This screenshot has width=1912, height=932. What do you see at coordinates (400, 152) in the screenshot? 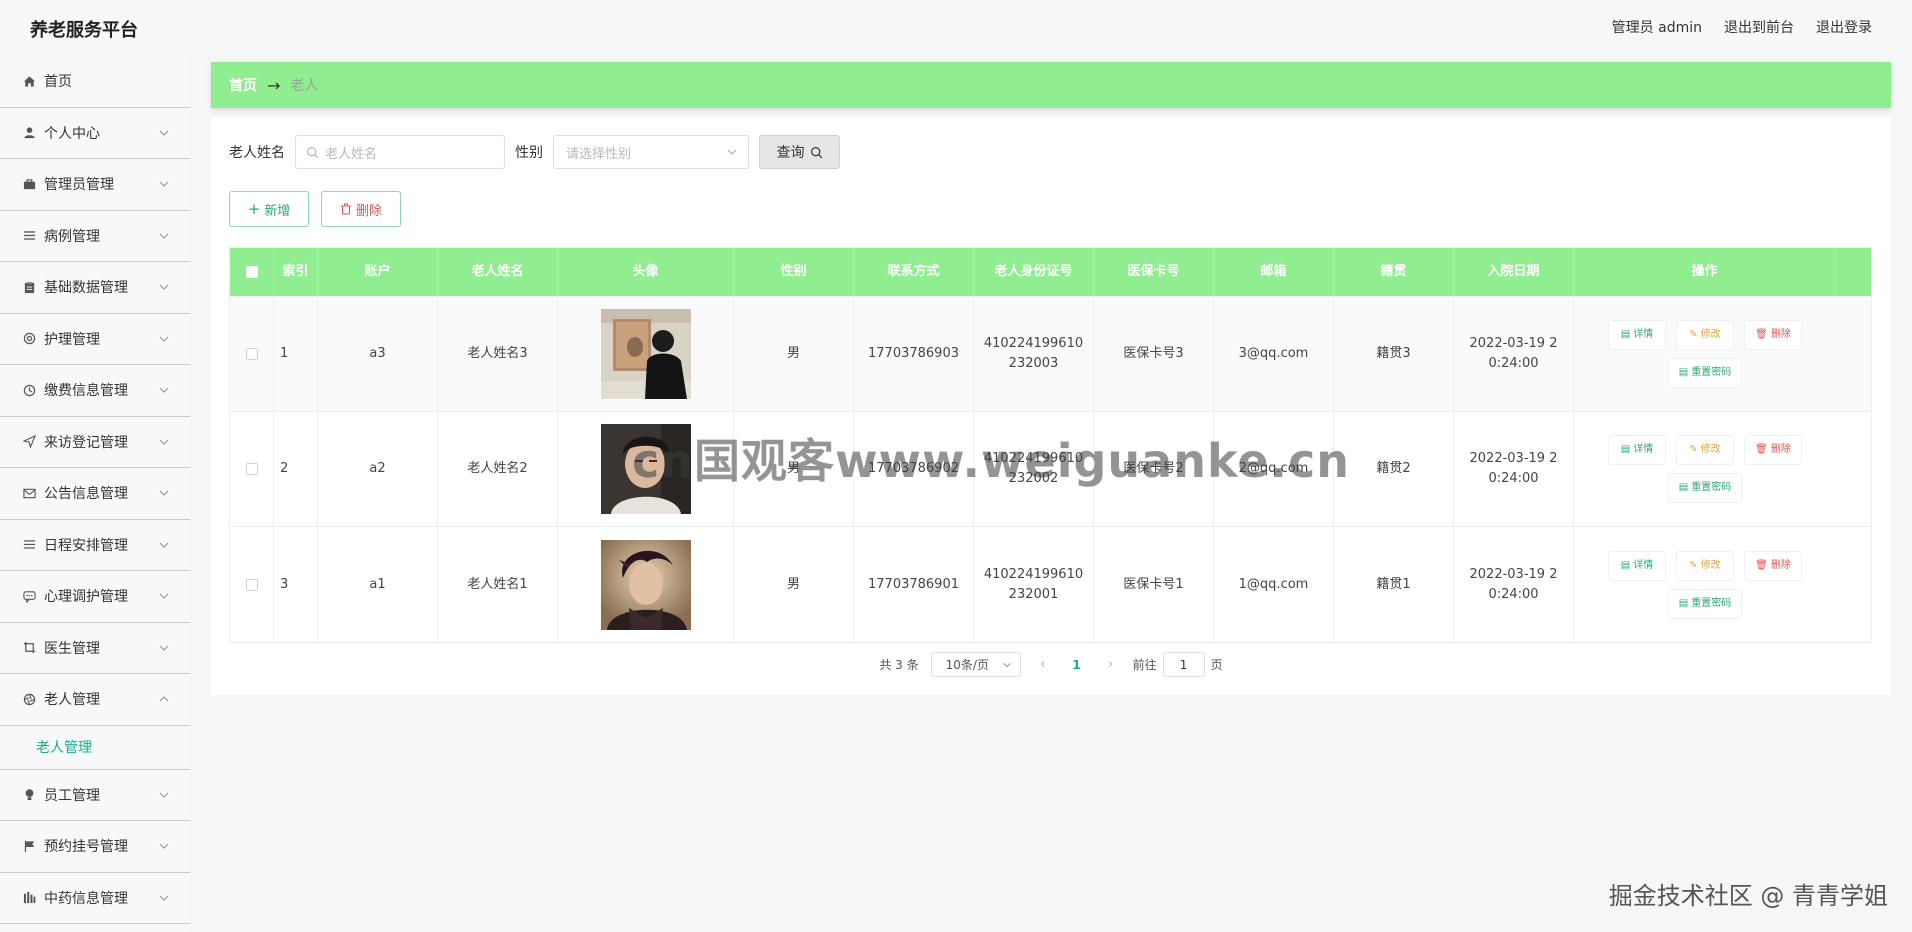
I see `name-search-input: 老人姓名` at bounding box center [400, 152].